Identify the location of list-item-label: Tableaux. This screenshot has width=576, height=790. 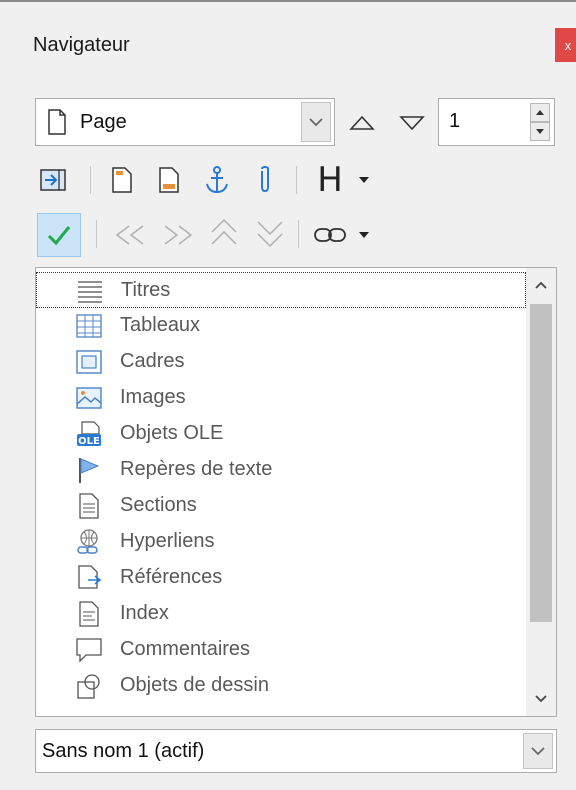
(160, 325).